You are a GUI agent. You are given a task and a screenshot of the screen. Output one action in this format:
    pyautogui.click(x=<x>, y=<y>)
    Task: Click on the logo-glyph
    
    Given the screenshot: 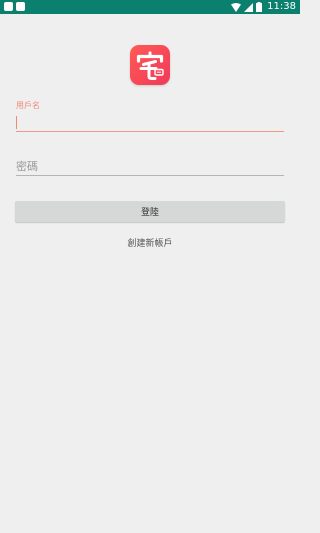 What is the action you would take?
    pyautogui.click(x=150, y=65)
    